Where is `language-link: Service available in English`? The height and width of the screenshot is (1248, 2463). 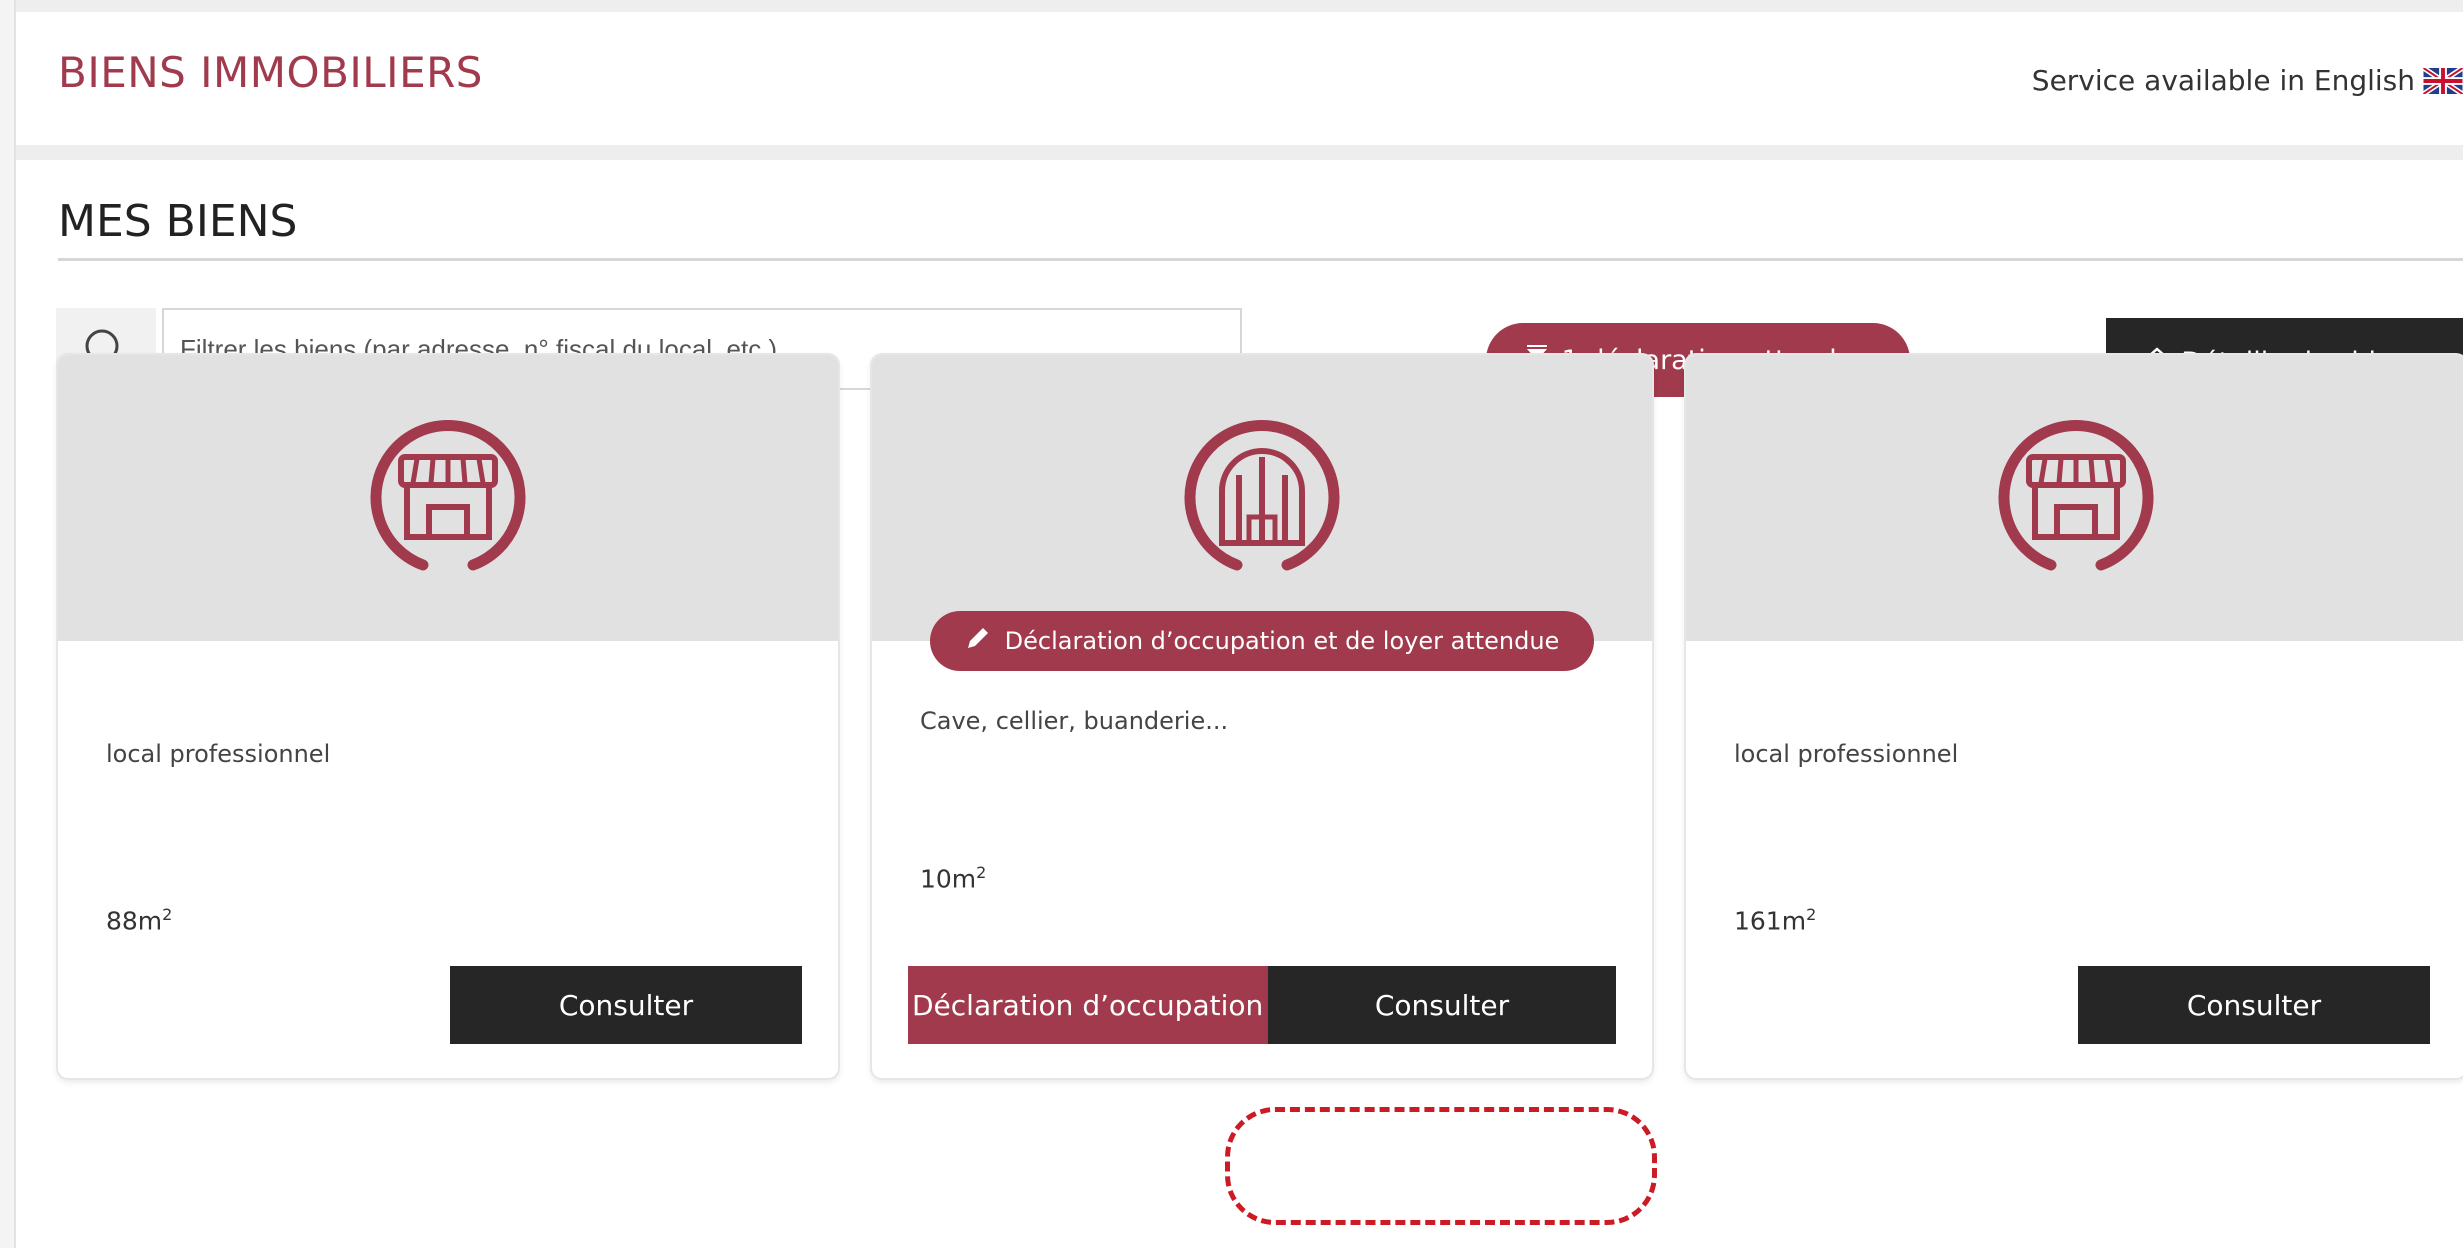
language-link: Service available in English is located at coordinates (2247, 80).